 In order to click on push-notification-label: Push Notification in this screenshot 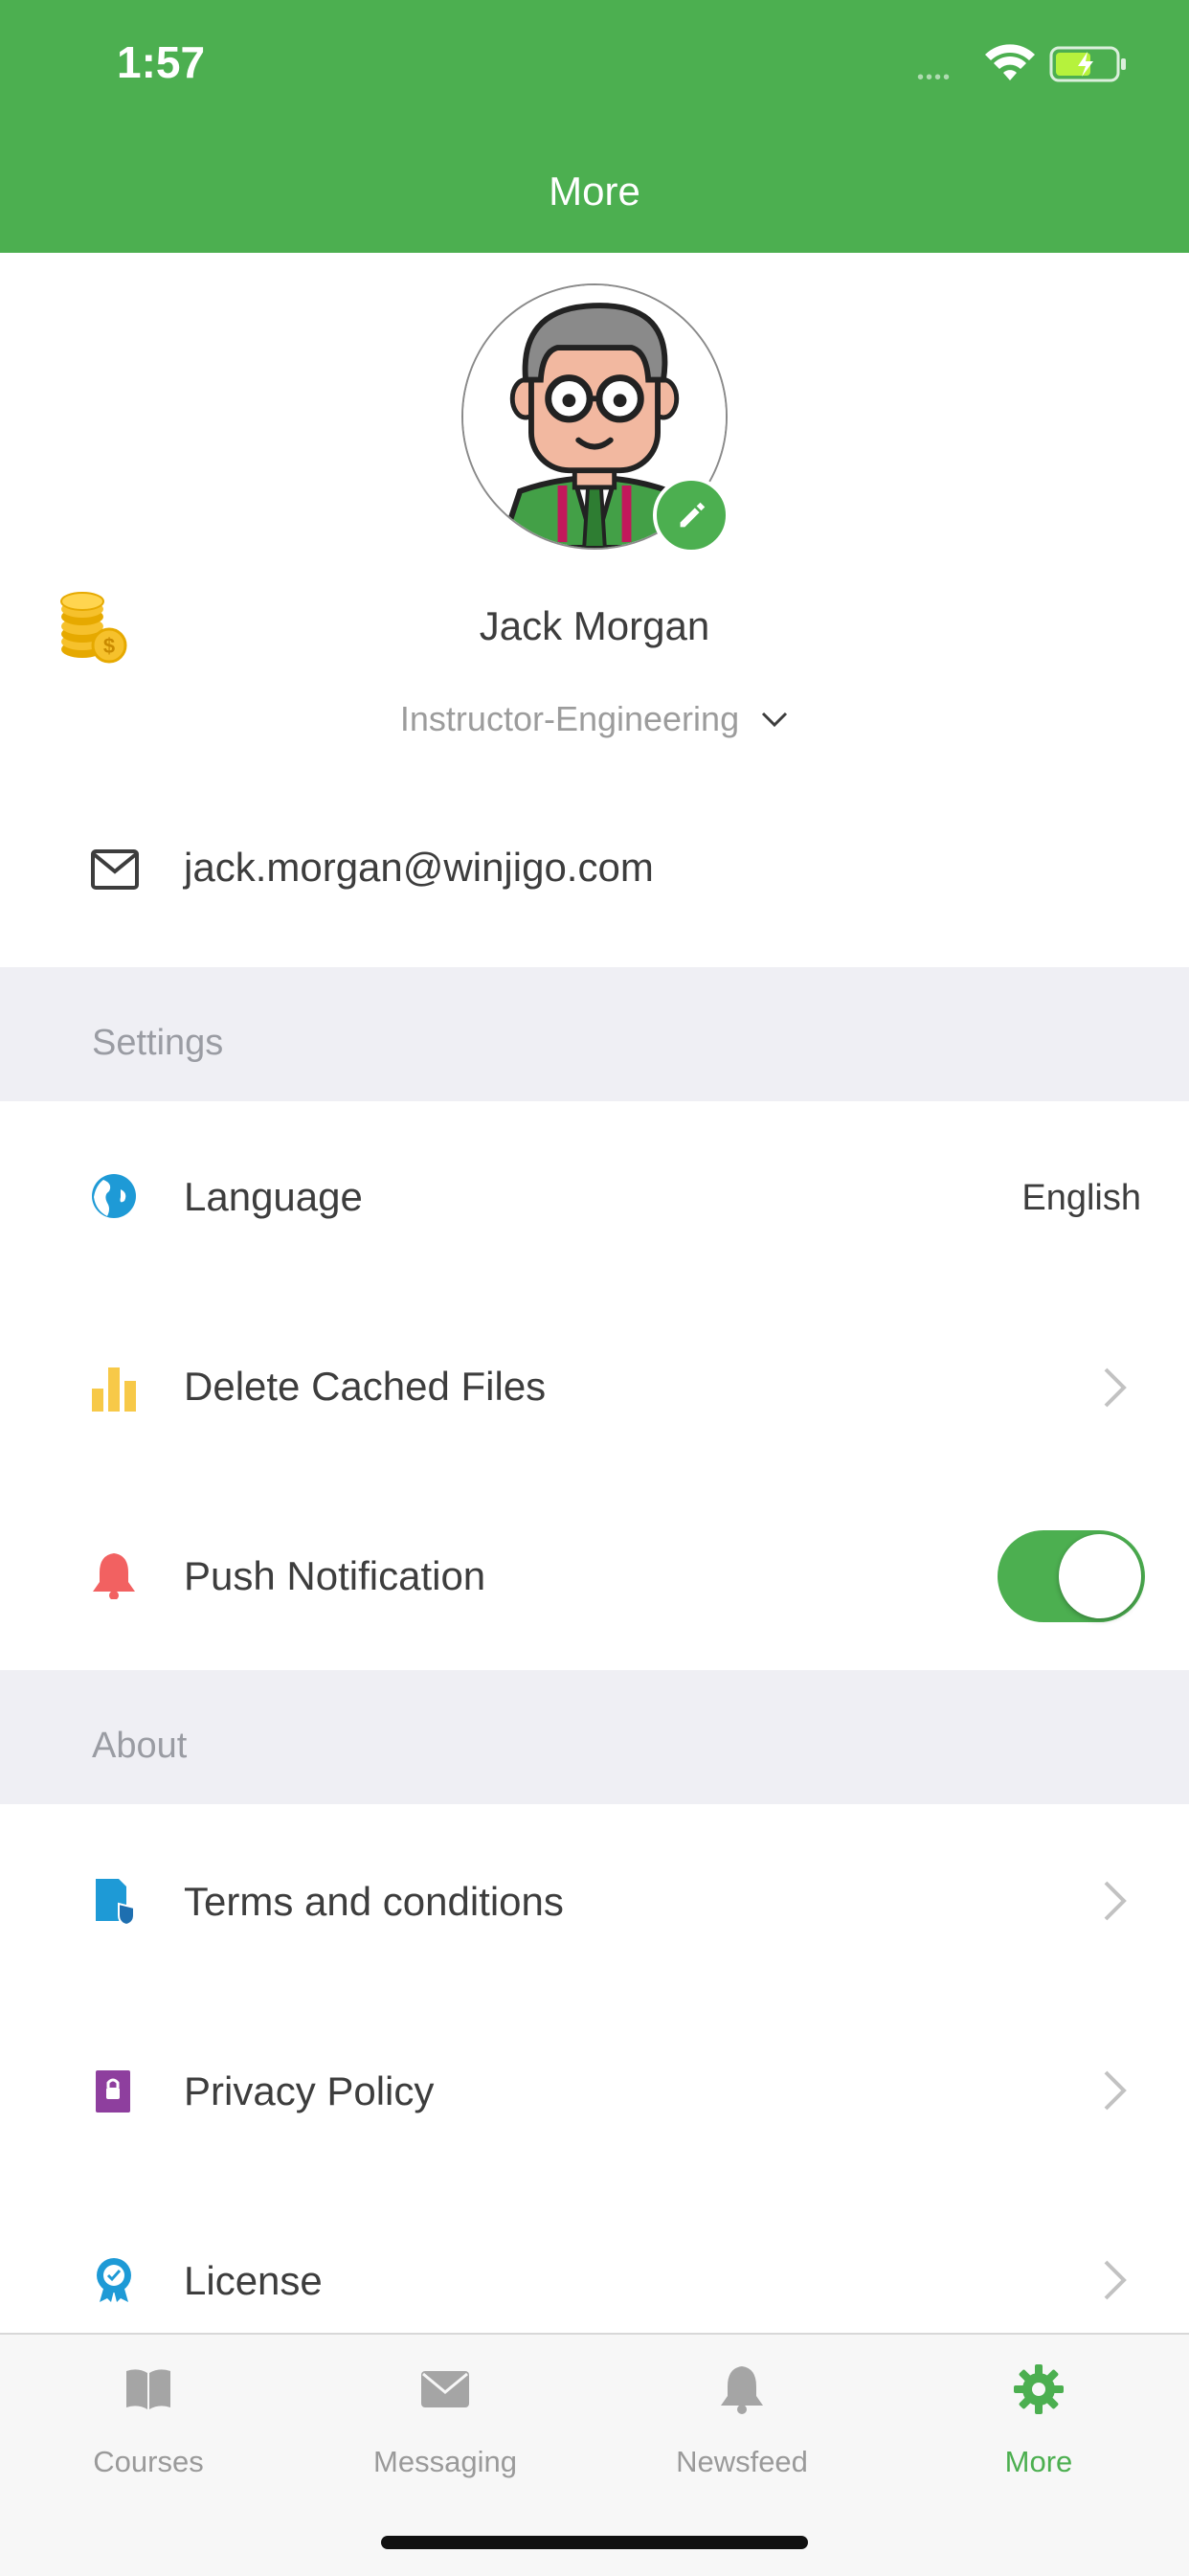, I will do `click(335, 1575)`.